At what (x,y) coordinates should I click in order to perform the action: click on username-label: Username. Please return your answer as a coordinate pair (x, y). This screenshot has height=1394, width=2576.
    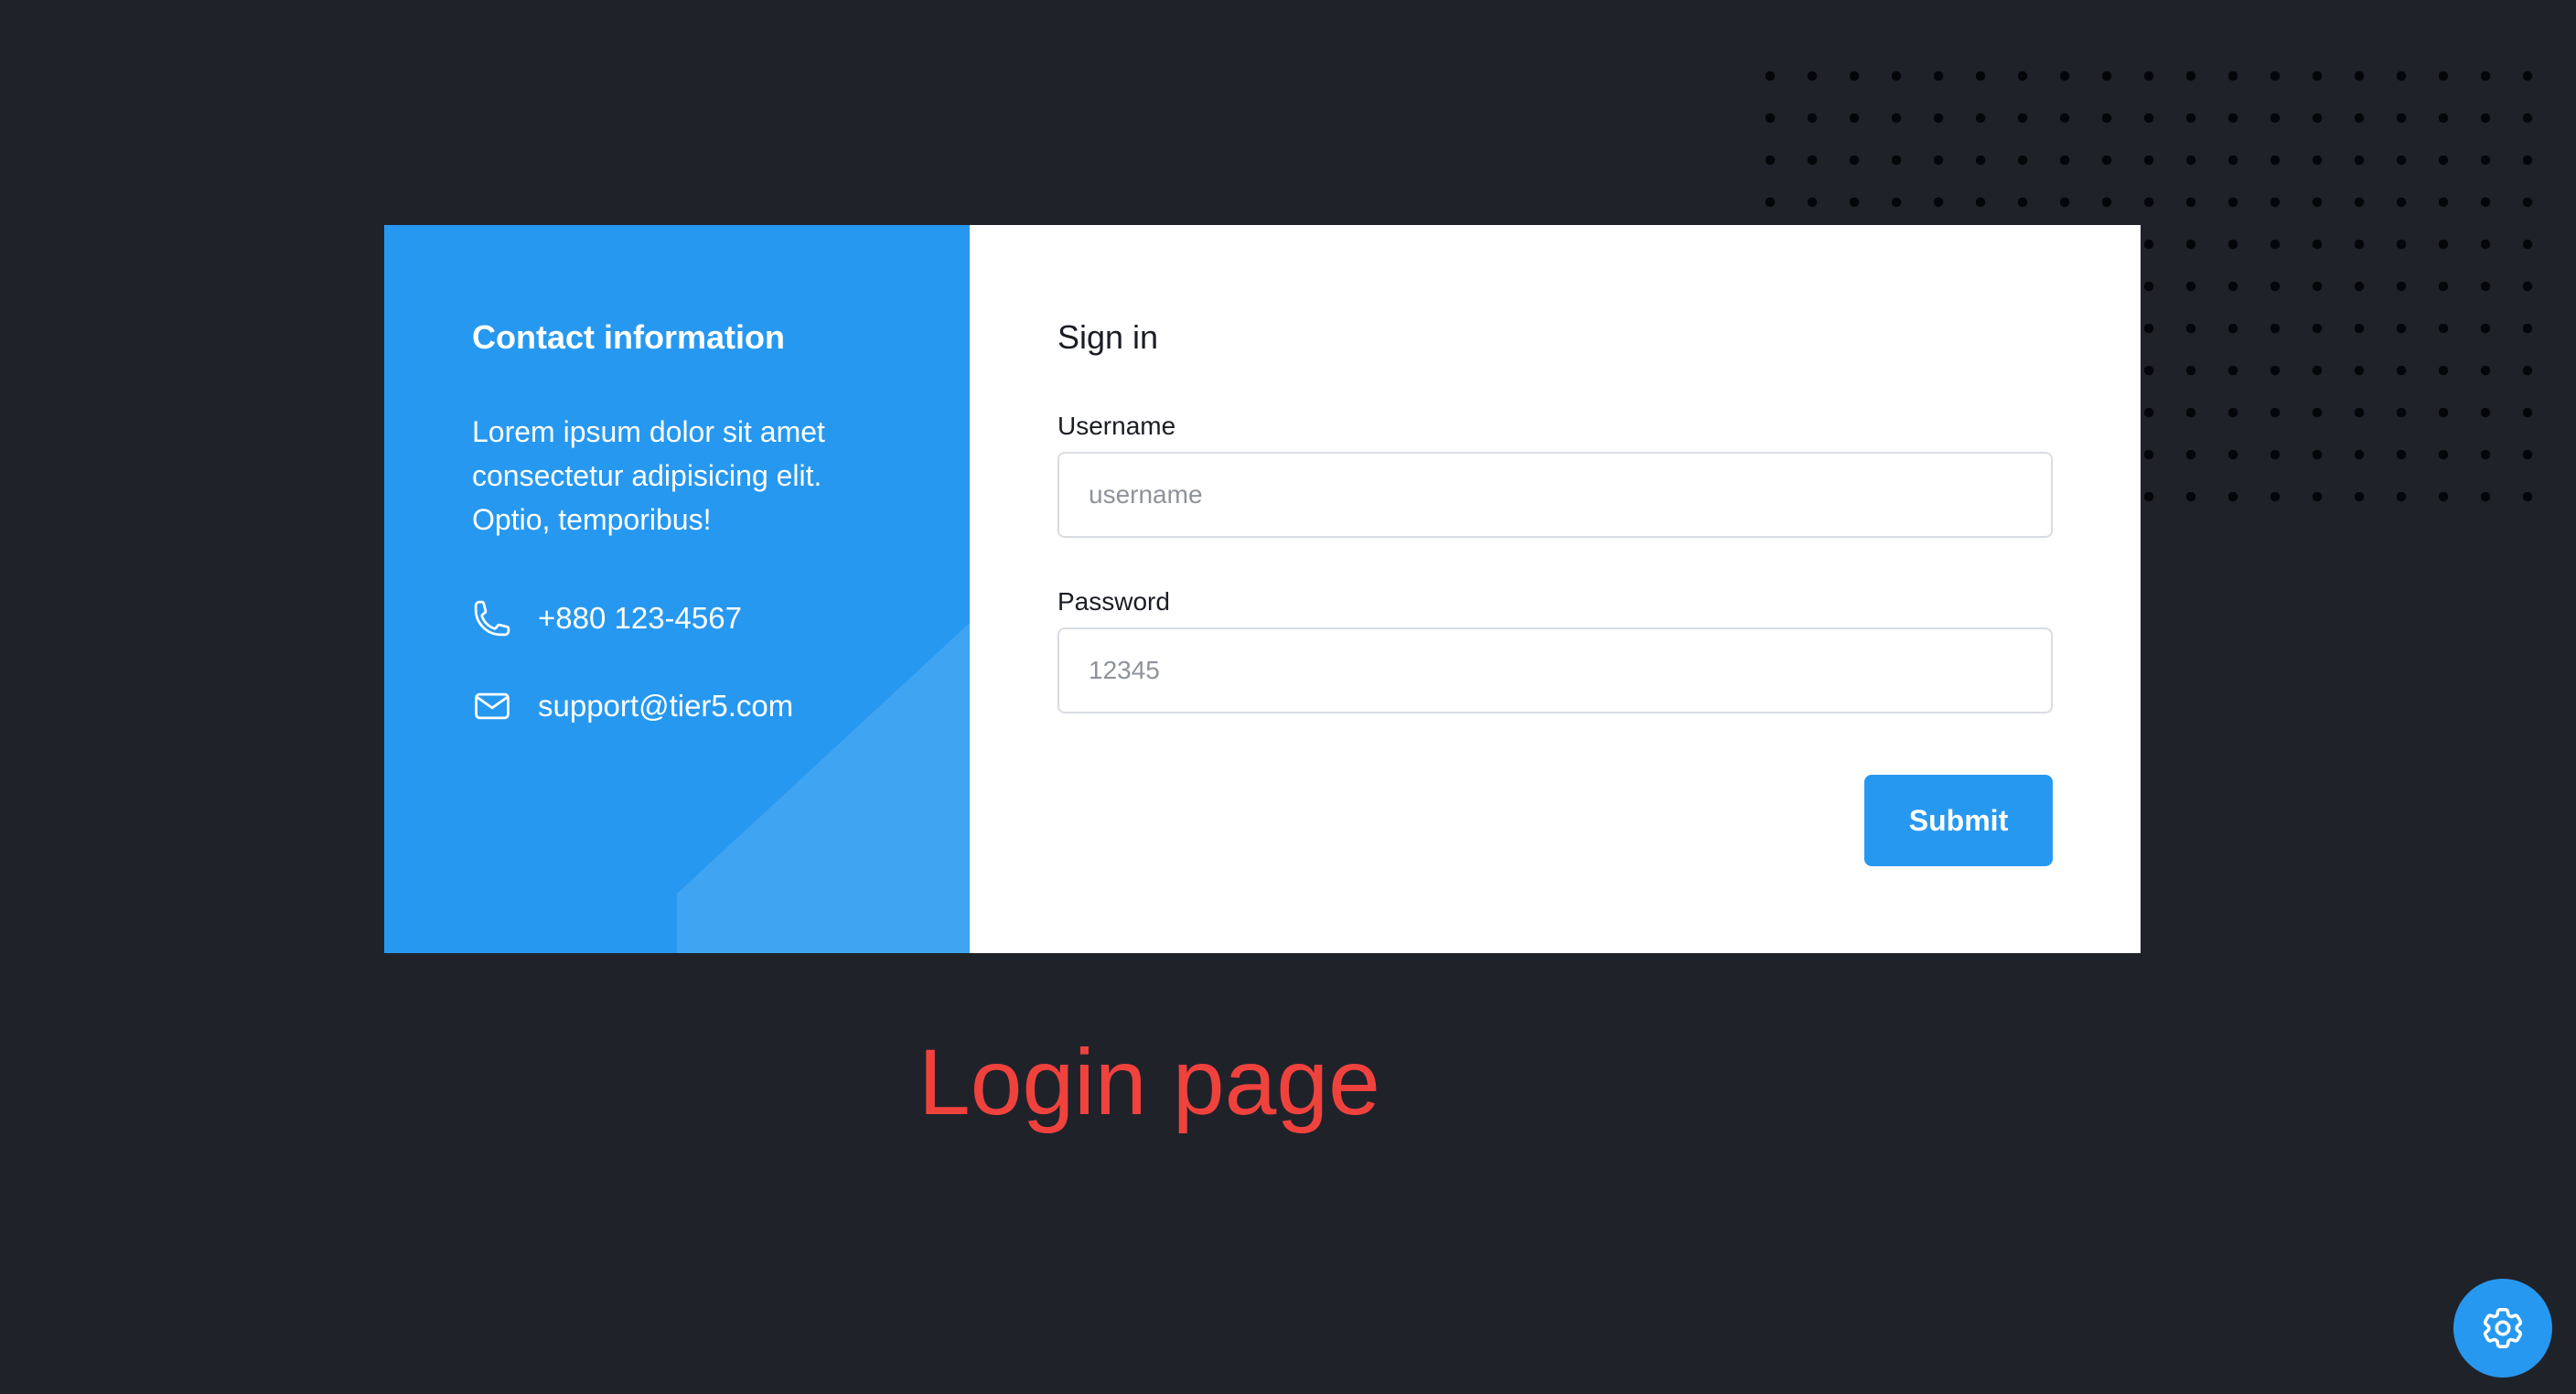
    Looking at the image, I should click on (1116, 426).